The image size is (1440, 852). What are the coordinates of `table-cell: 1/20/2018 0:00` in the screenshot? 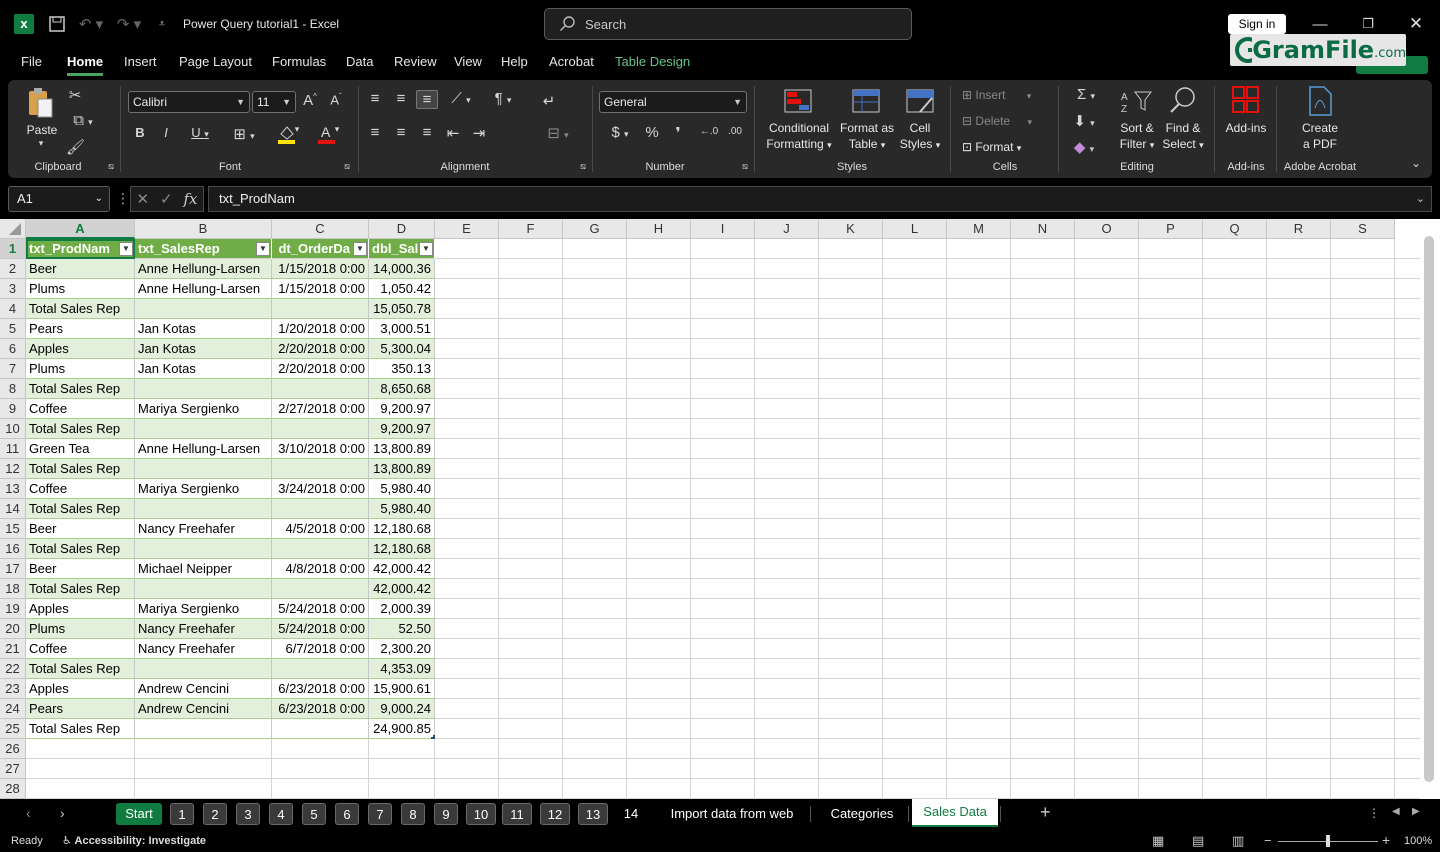 It's located at (320, 329).